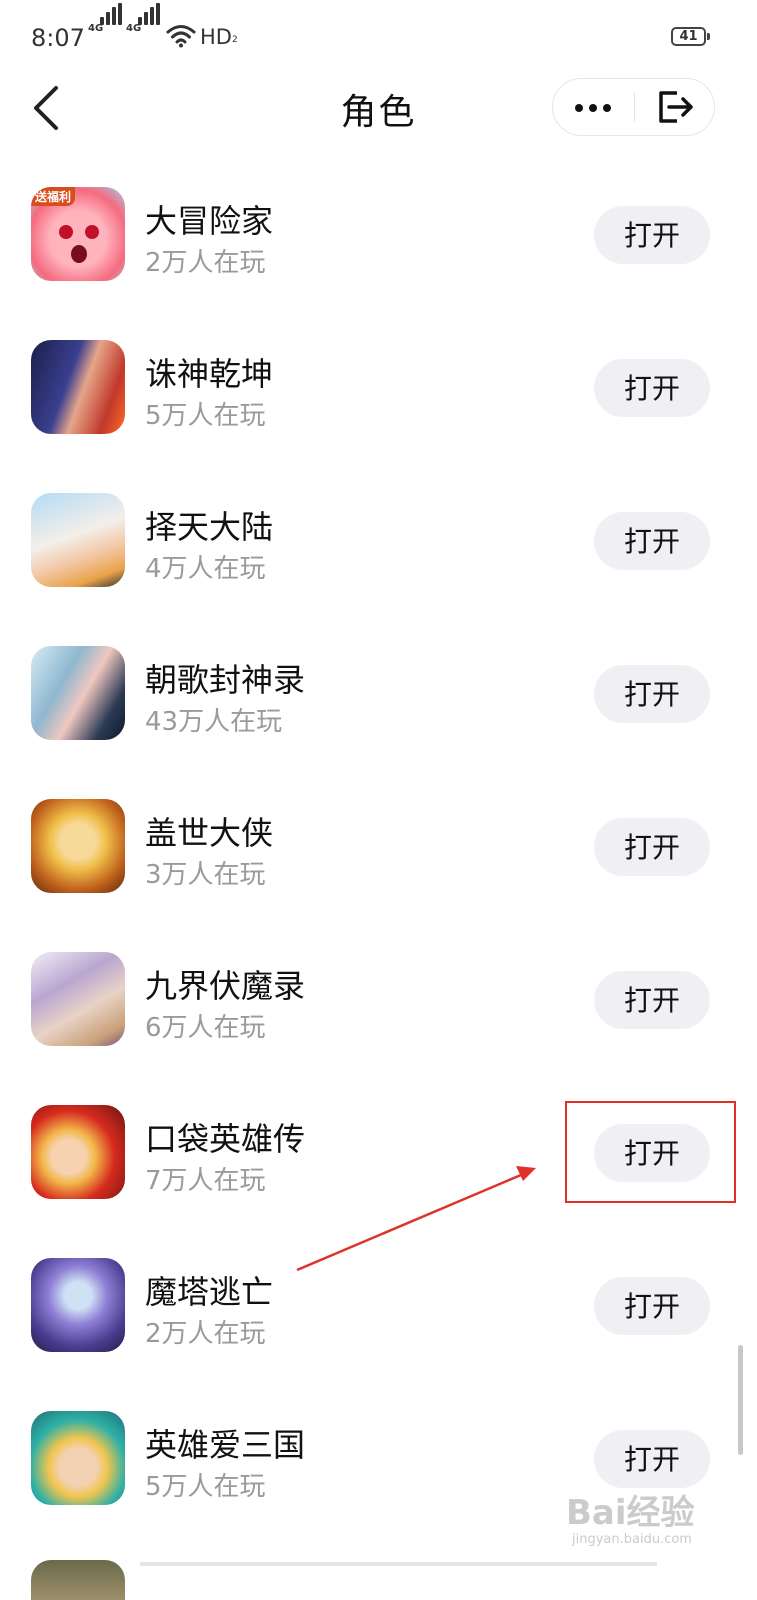  What do you see at coordinates (209, 833) in the screenshot?
I see `game-name: 盖世大侠` at bounding box center [209, 833].